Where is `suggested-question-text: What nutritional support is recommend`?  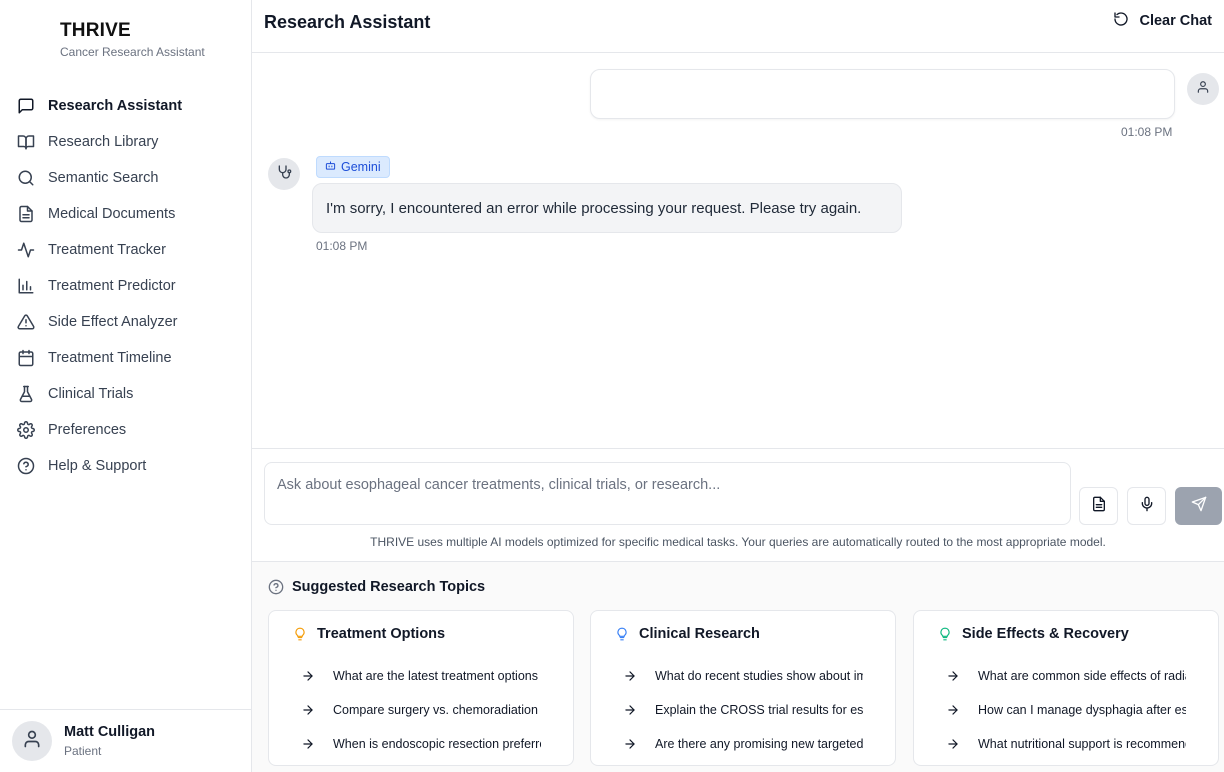 suggested-question-text: What nutritional support is recommend is located at coordinates (1082, 744).